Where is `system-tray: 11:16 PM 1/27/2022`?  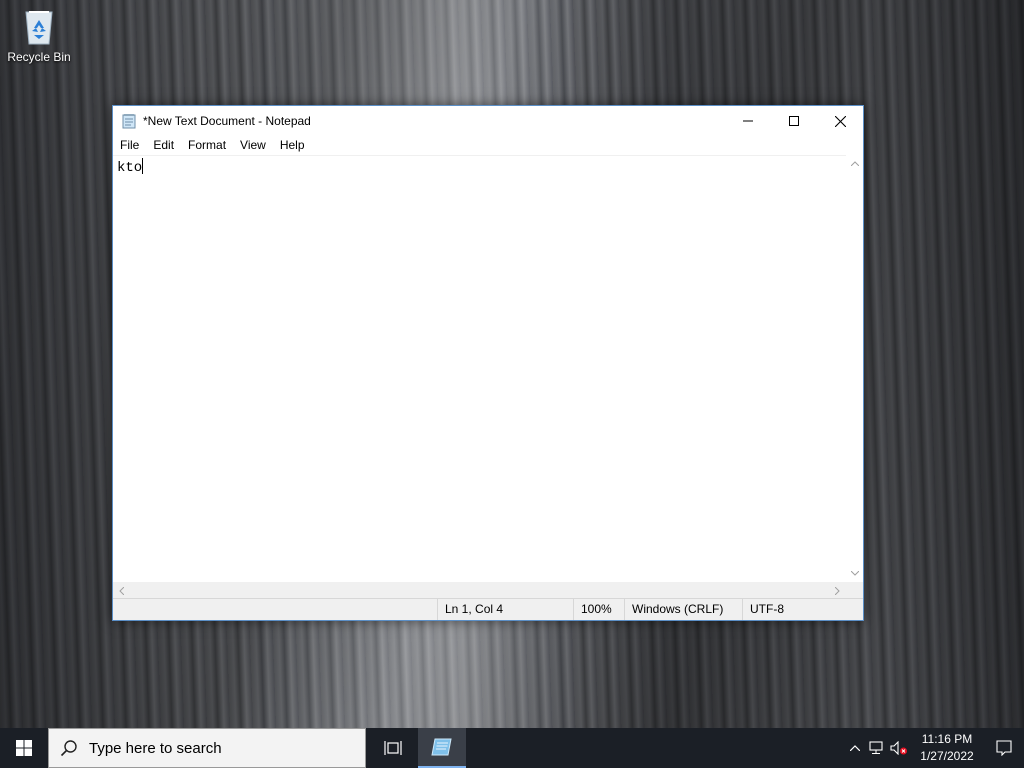 system-tray: 11:16 PM 1/27/2022 is located at coordinates (934, 748).